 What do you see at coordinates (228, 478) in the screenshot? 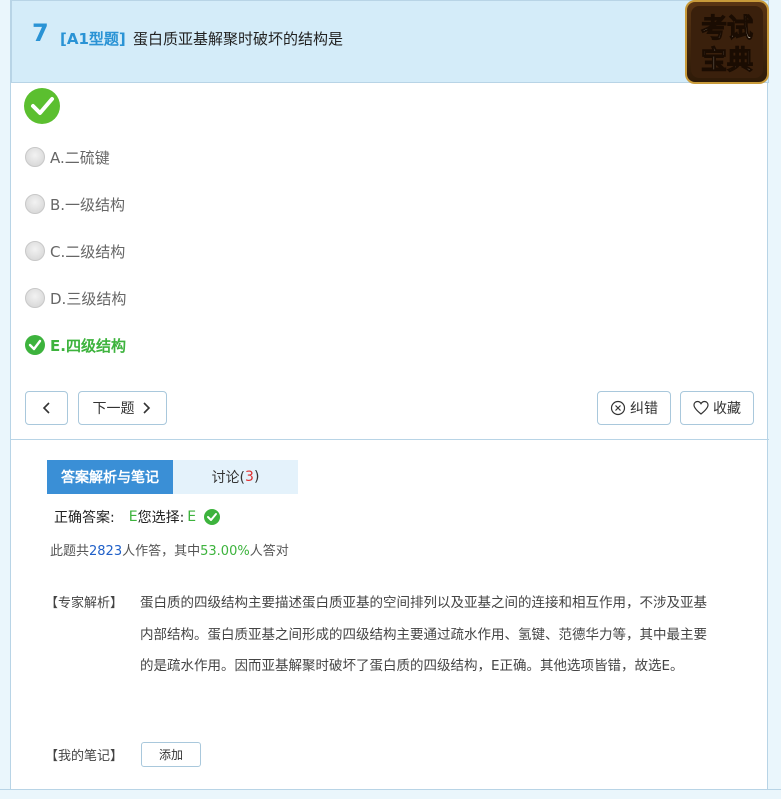
I see `tab-discussion-label: 讨论(` at bounding box center [228, 478].